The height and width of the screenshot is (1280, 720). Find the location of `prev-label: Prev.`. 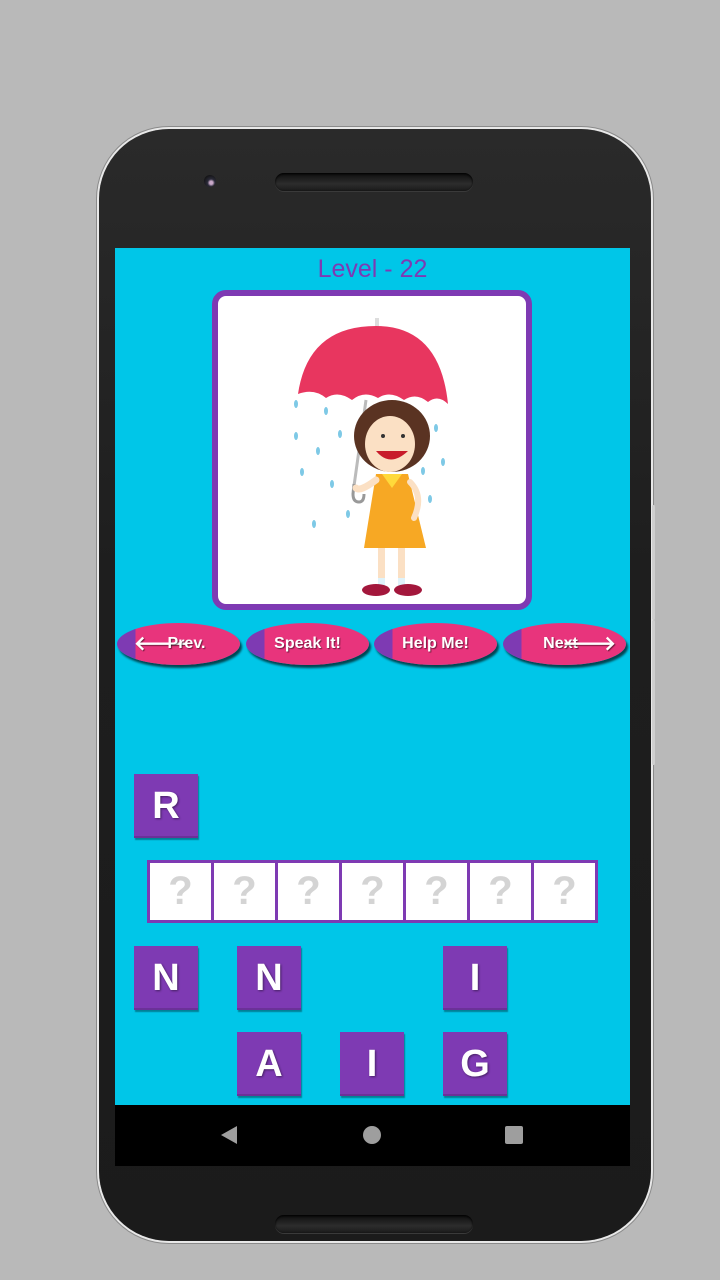

prev-label: Prev. is located at coordinates (186, 643).